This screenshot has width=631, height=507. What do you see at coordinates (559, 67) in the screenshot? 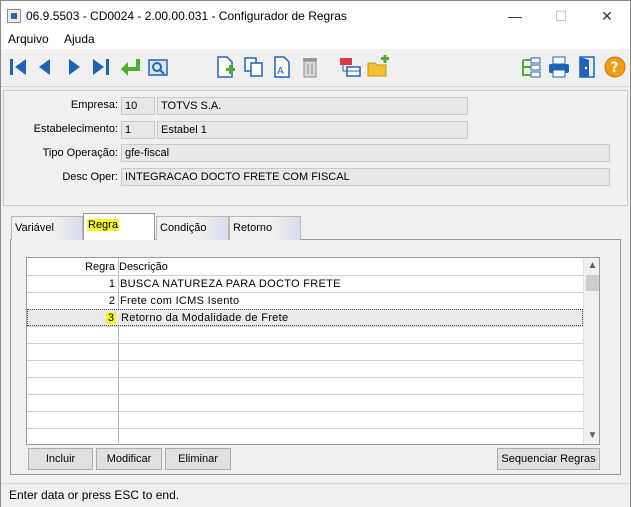
I see `print-icon` at bounding box center [559, 67].